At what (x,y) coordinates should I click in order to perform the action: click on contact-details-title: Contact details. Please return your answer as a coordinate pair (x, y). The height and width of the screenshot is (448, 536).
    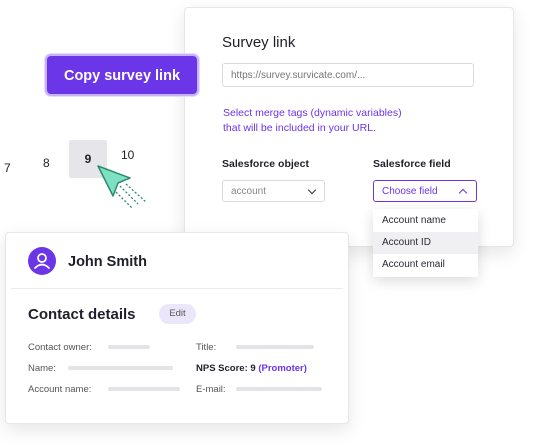
    Looking at the image, I should click on (82, 314).